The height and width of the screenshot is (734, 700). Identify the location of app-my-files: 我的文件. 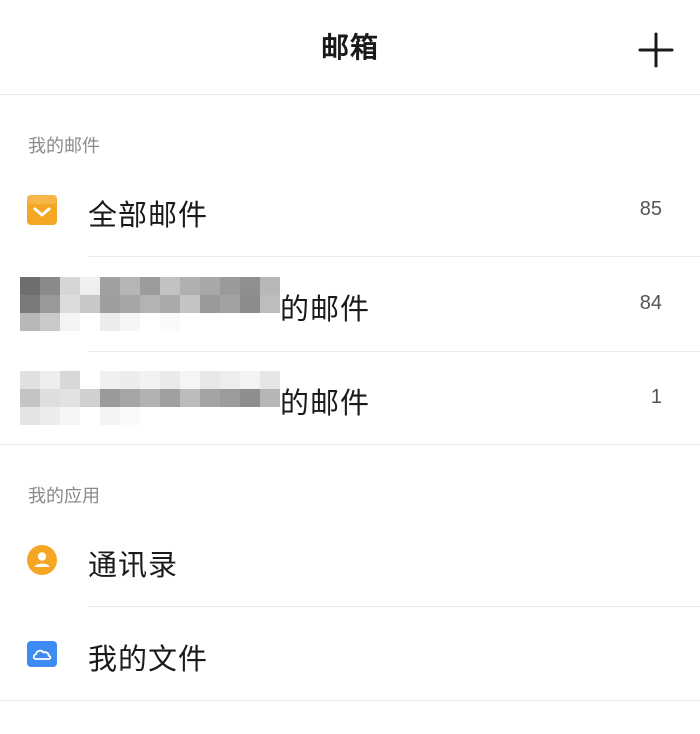
(350, 654).